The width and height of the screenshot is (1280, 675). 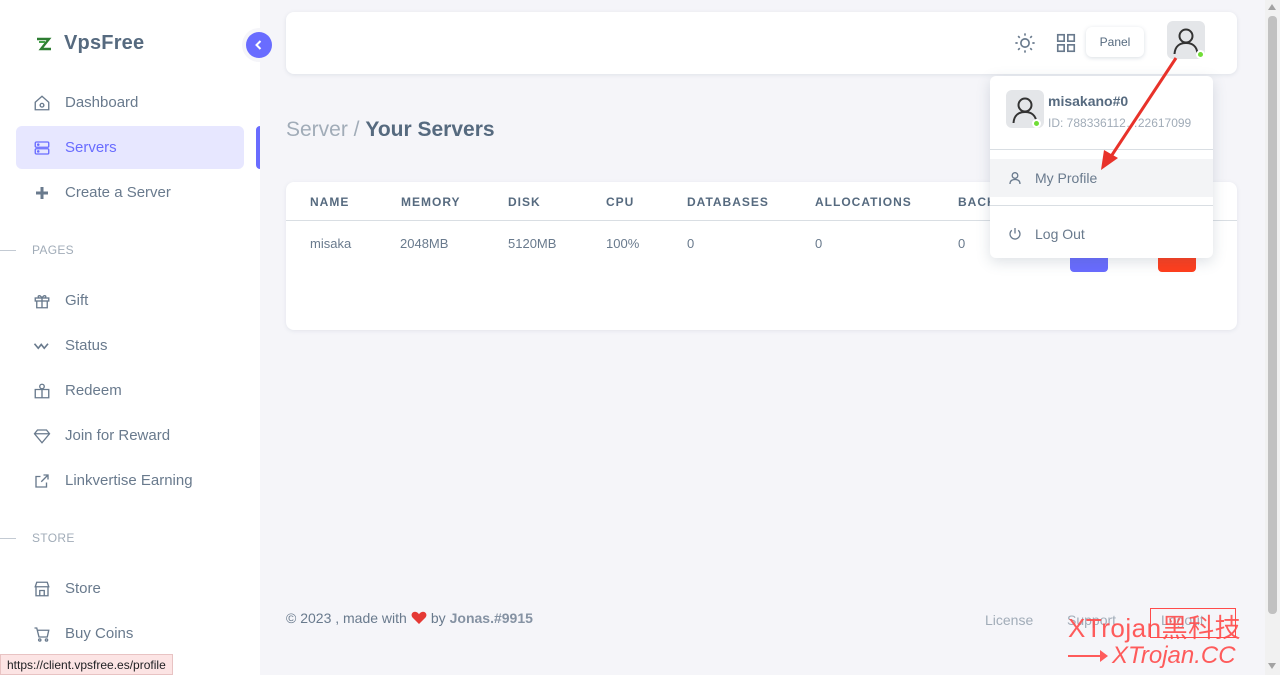 What do you see at coordinates (118, 192) in the screenshot?
I see `sidebar-item-label: Create a Server` at bounding box center [118, 192].